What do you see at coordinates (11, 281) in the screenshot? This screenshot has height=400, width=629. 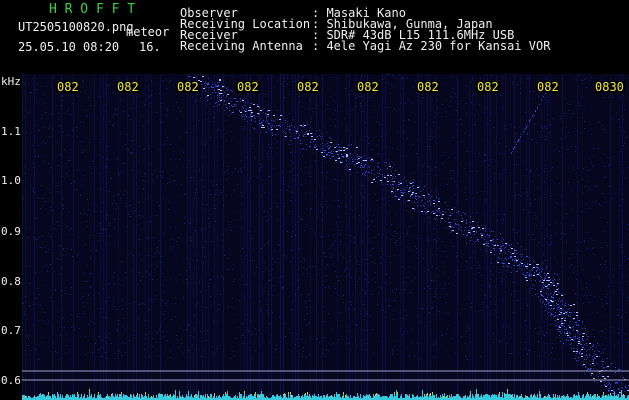 I see `y-tick-label: 0.8` at bounding box center [11, 281].